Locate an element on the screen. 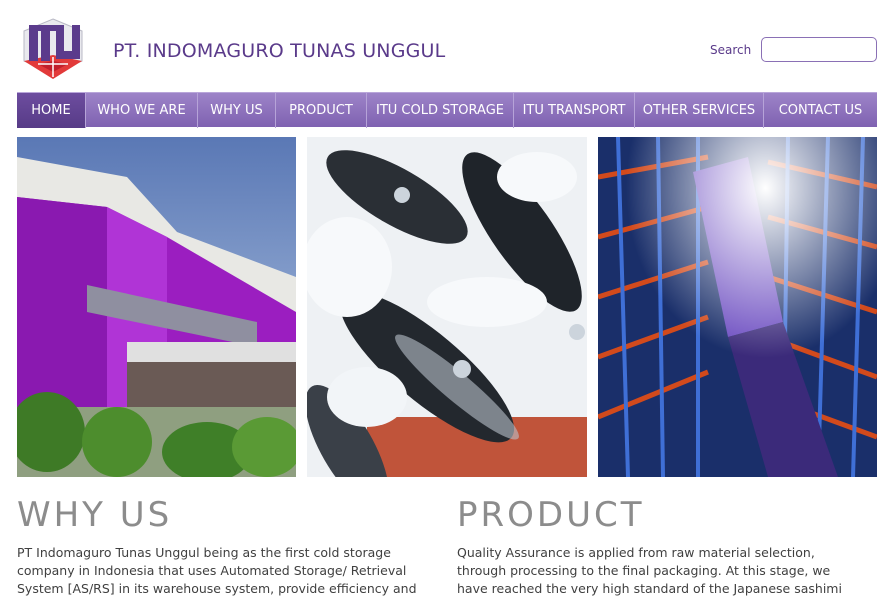 The image size is (895, 600). nav-item-product: PRODUCT is located at coordinates (321, 110).